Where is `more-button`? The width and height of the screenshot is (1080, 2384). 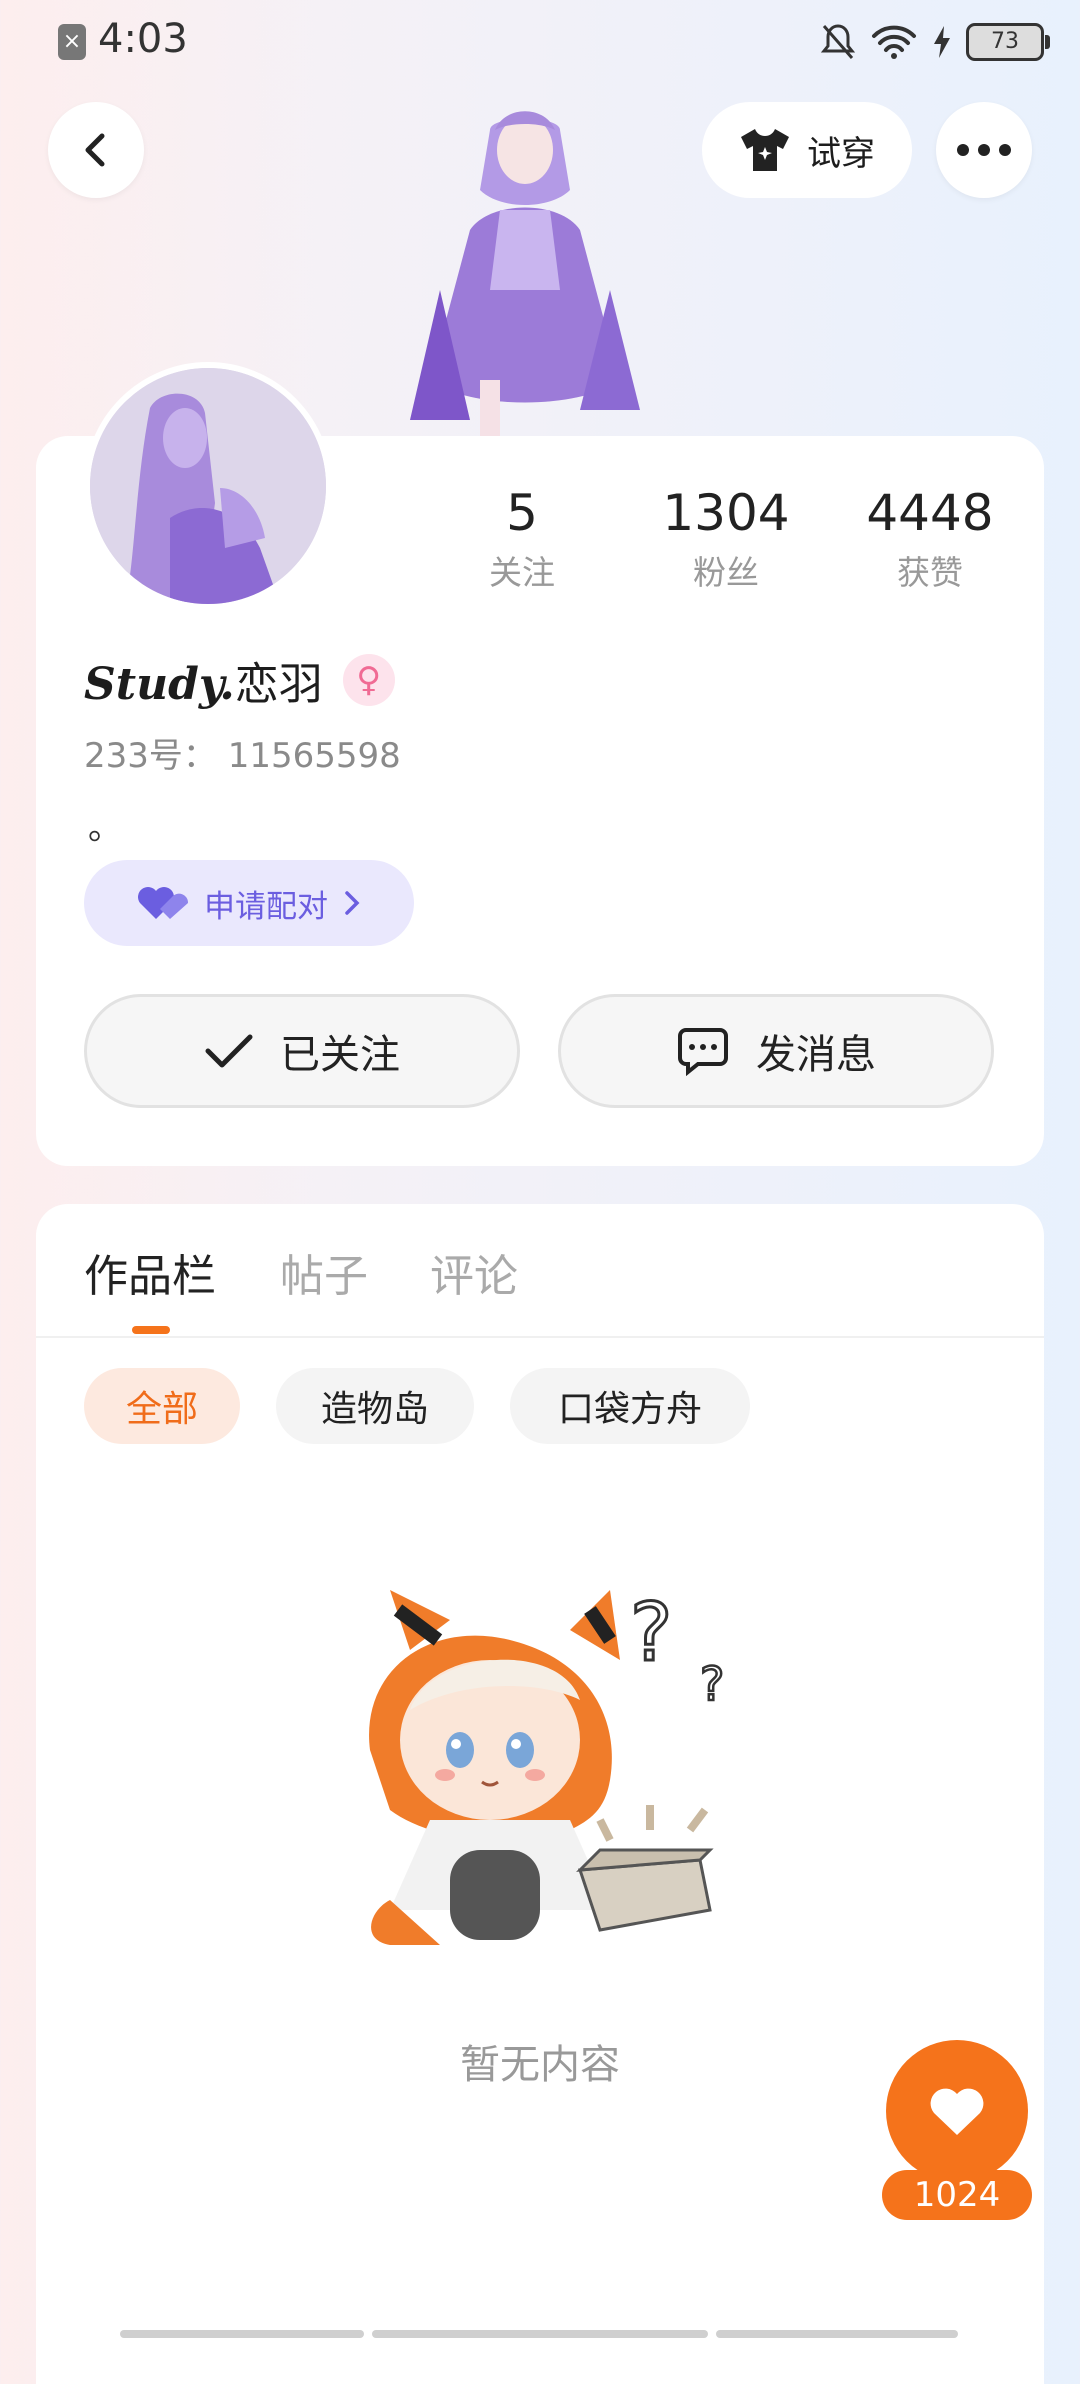 more-button is located at coordinates (984, 150).